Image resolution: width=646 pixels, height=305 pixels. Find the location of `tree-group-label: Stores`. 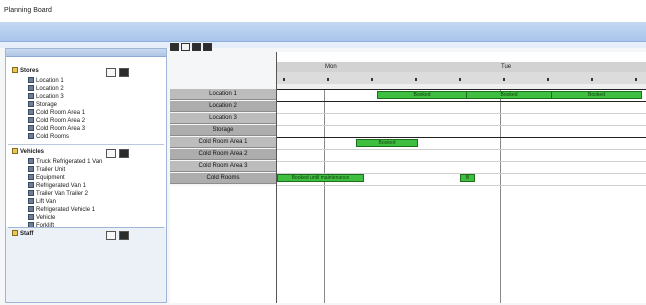

tree-group-label: Stores is located at coordinates (29, 71).